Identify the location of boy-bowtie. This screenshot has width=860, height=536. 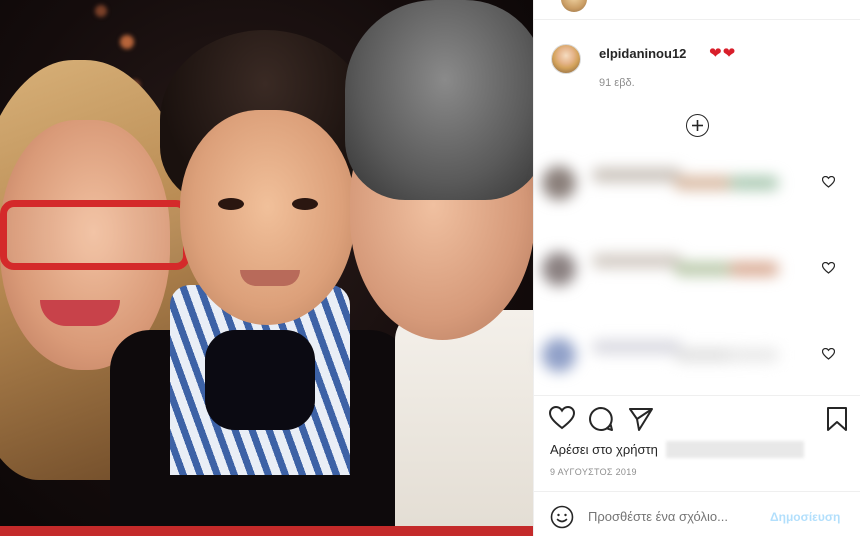
(260, 380).